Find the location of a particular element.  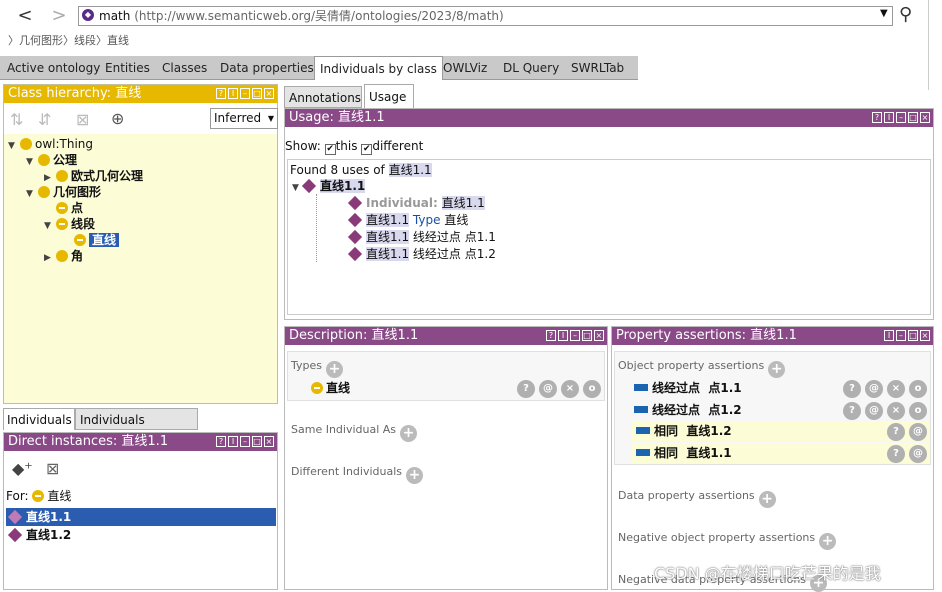

tab-individuals: Individuals is located at coordinates (39, 419).